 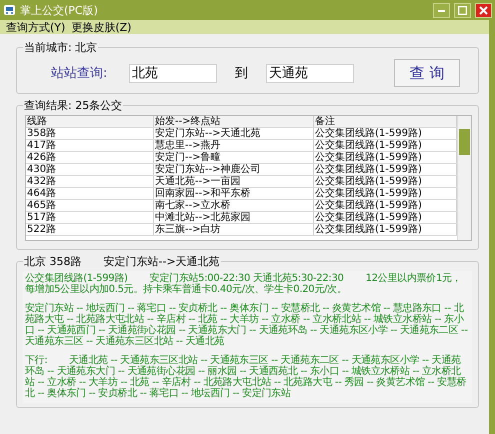 What do you see at coordinates (90, 193) in the screenshot?
I see `table-cell: 464路` at bounding box center [90, 193].